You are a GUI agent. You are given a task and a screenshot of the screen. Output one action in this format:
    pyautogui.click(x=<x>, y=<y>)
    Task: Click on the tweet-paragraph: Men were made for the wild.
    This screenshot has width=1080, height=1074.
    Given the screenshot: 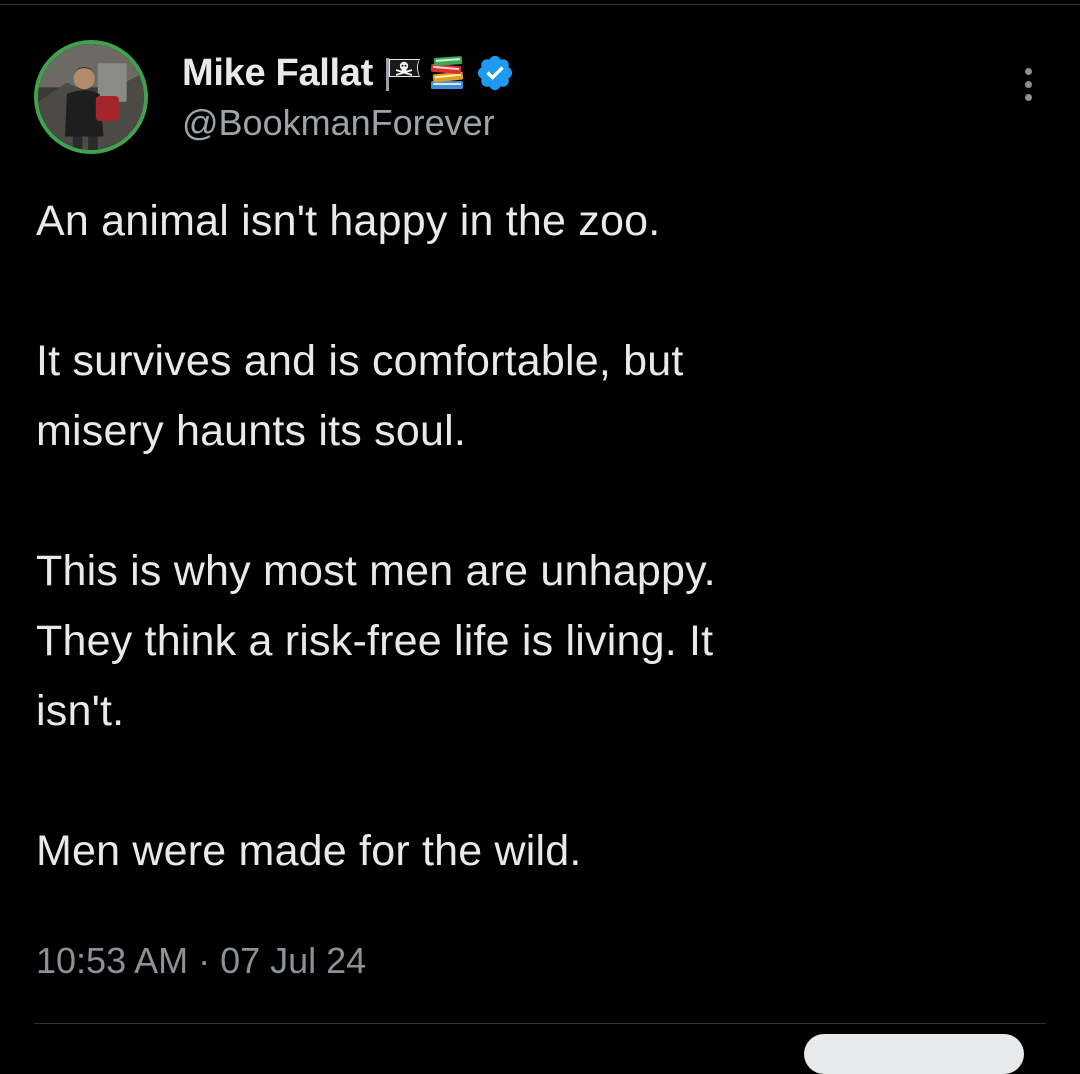 What is the action you would take?
    pyautogui.click(x=309, y=851)
    